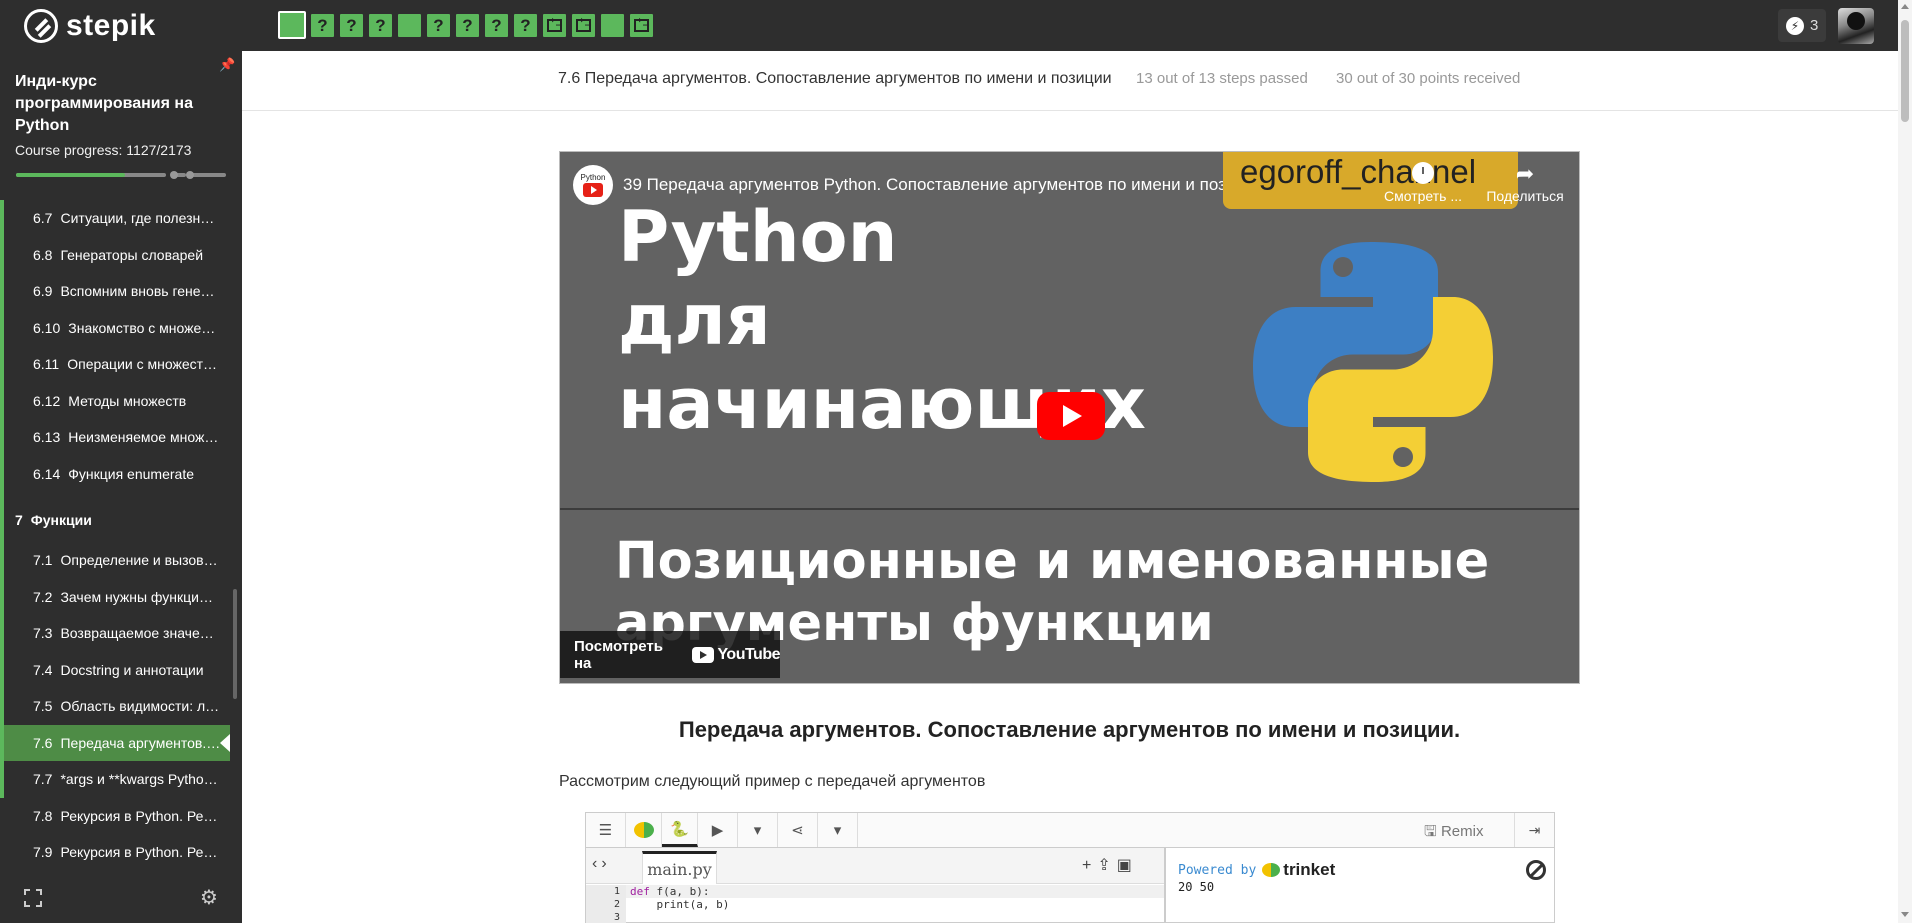 This screenshot has height=924, width=1912. What do you see at coordinates (644, 830) in the screenshot?
I see `trinket-logo-button` at bounding box center [644, 830].